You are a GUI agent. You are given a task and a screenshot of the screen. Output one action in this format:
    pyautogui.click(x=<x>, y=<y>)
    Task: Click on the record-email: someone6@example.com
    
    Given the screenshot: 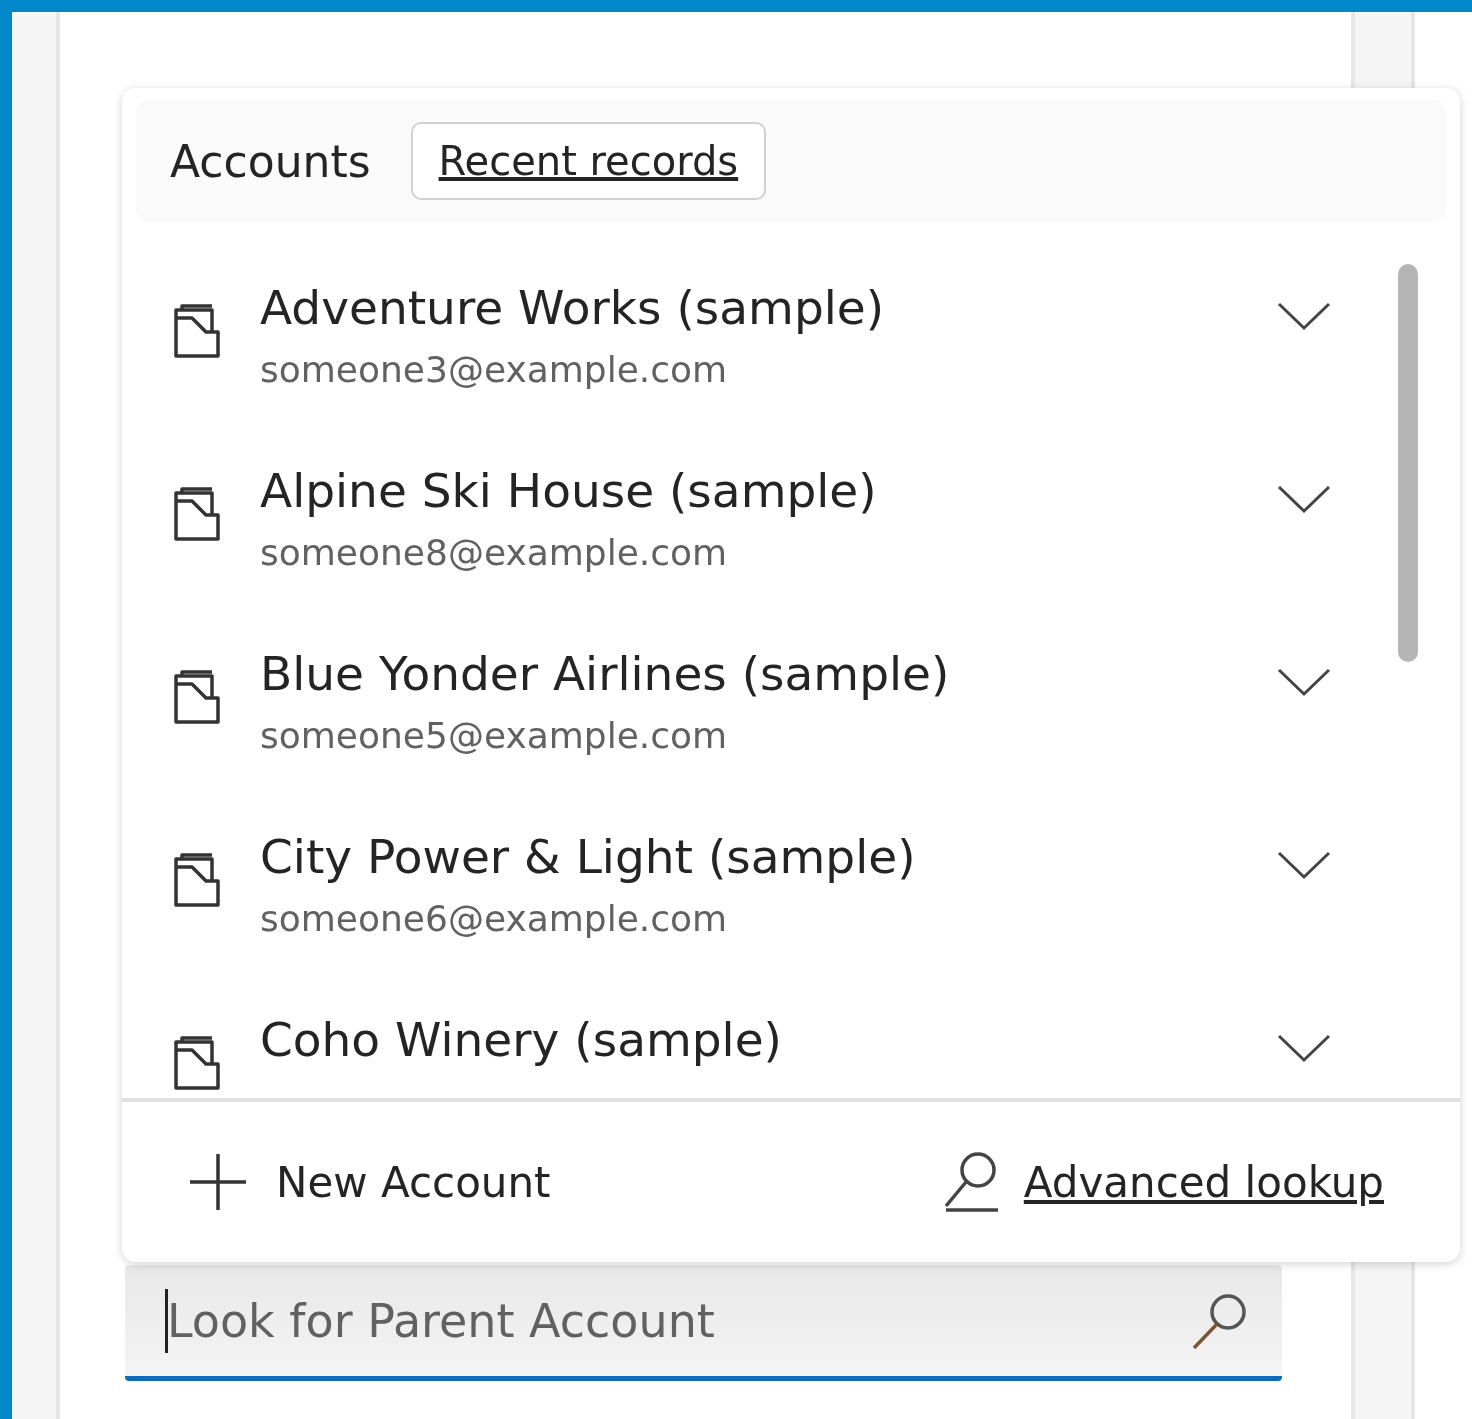 What is the action you would take?
    pyautogui.click(x=494, y=919)
    